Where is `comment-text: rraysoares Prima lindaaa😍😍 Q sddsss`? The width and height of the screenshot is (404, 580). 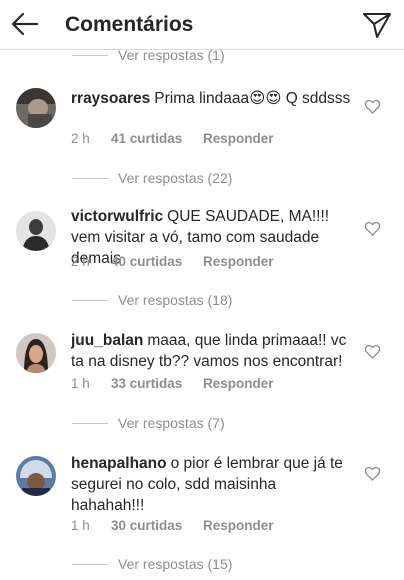 comment-text: rraysoares Prima lindaaa😍😍 Q sddsss is located at coordinates (211, 98).